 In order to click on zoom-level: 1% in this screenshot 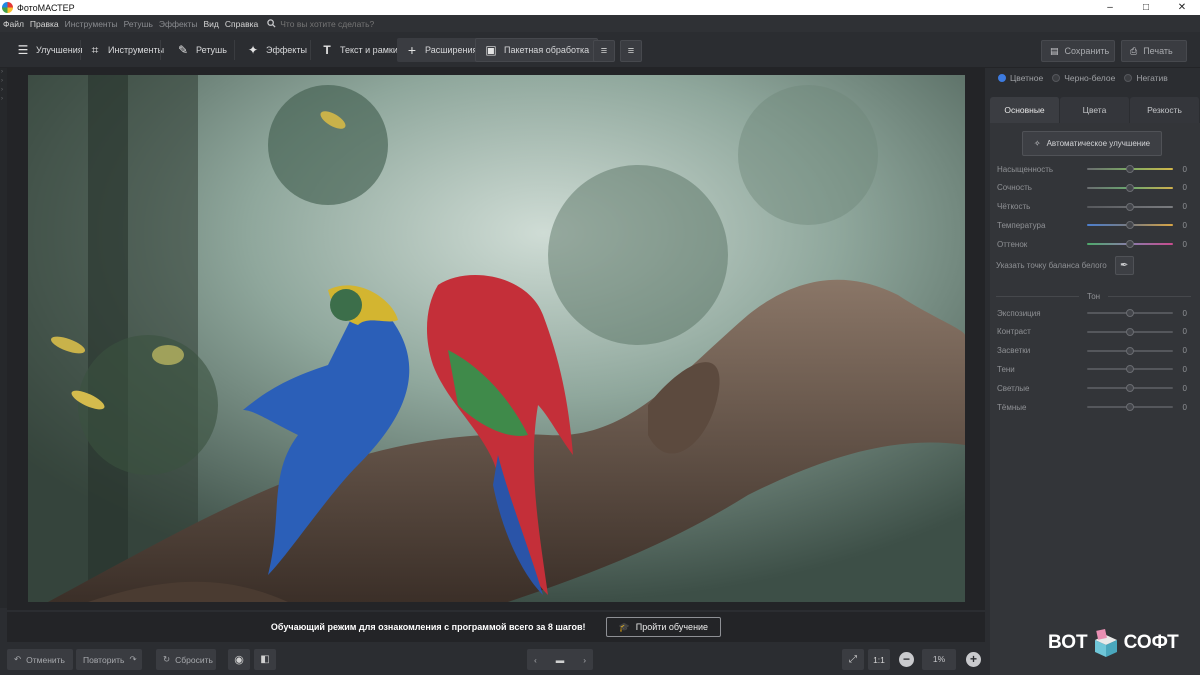, I will do `click(939, 659)`.